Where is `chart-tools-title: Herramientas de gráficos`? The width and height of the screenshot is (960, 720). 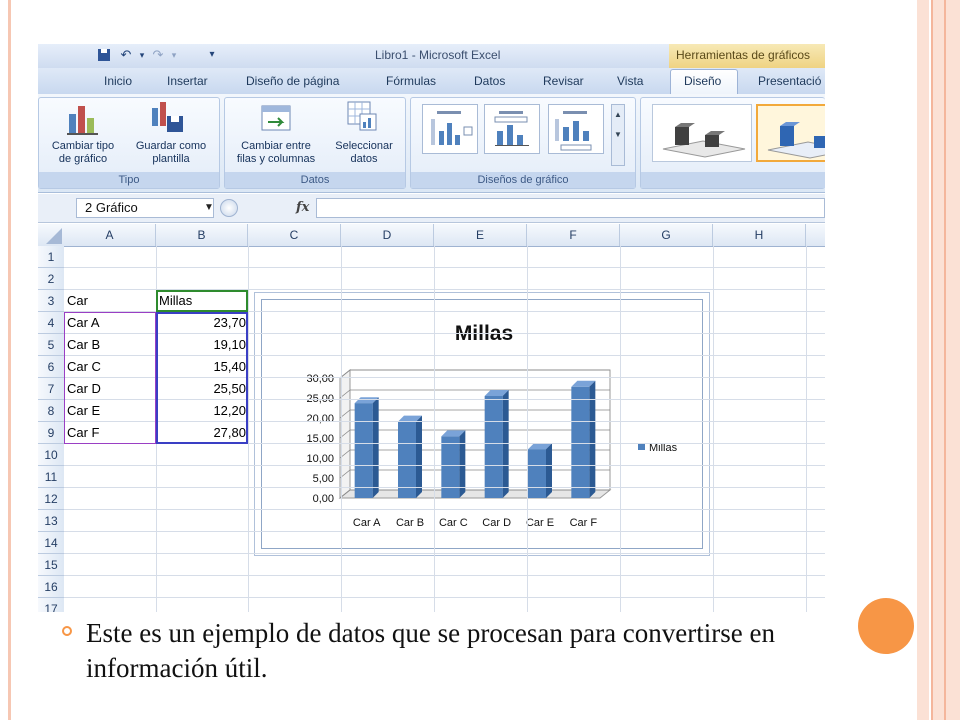
chart-tools-title: Herramientas de gráficos is located at coordinates (743, 55).